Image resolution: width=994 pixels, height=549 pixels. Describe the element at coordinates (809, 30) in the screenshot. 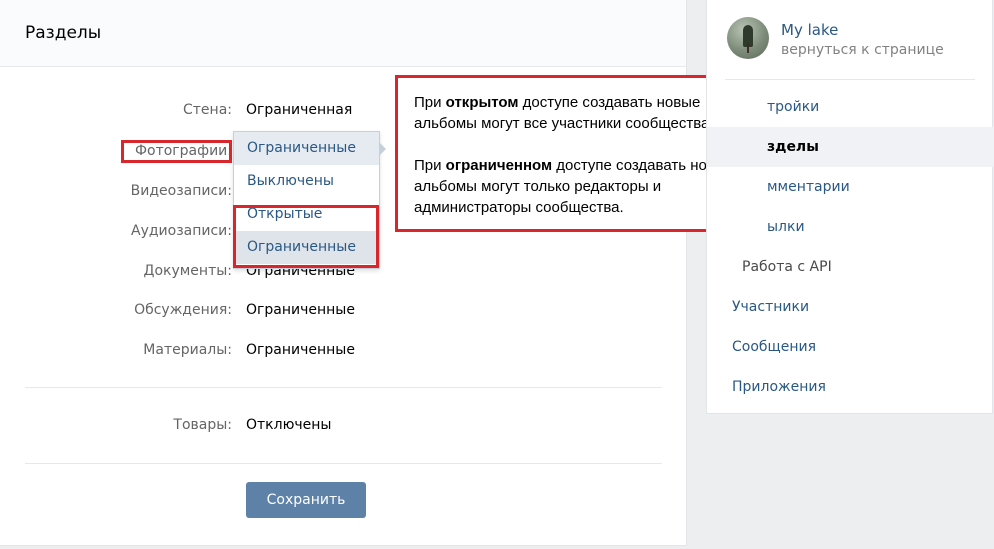

I see `group-name-link: My lake` at that location.